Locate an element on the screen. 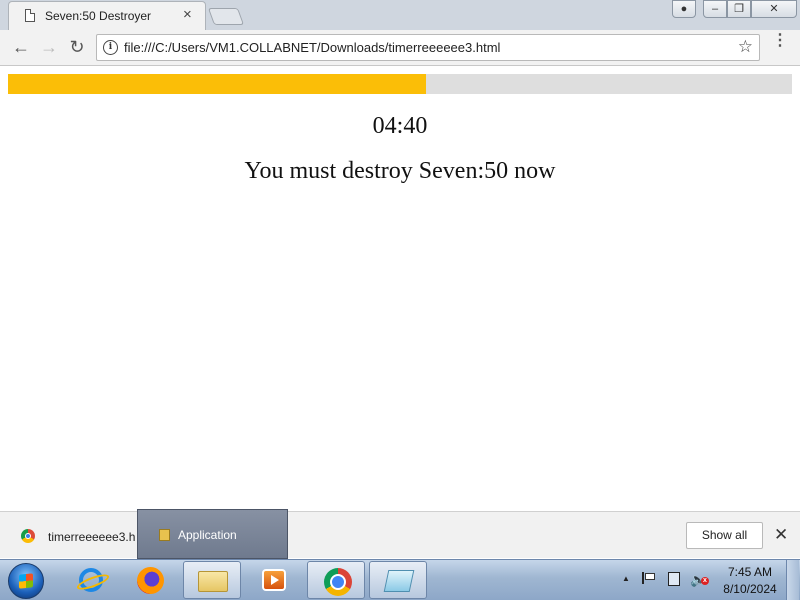 This screenshot has width=800, height=600. countdown-timer: 04:40 is located at coordinates (400, 126).